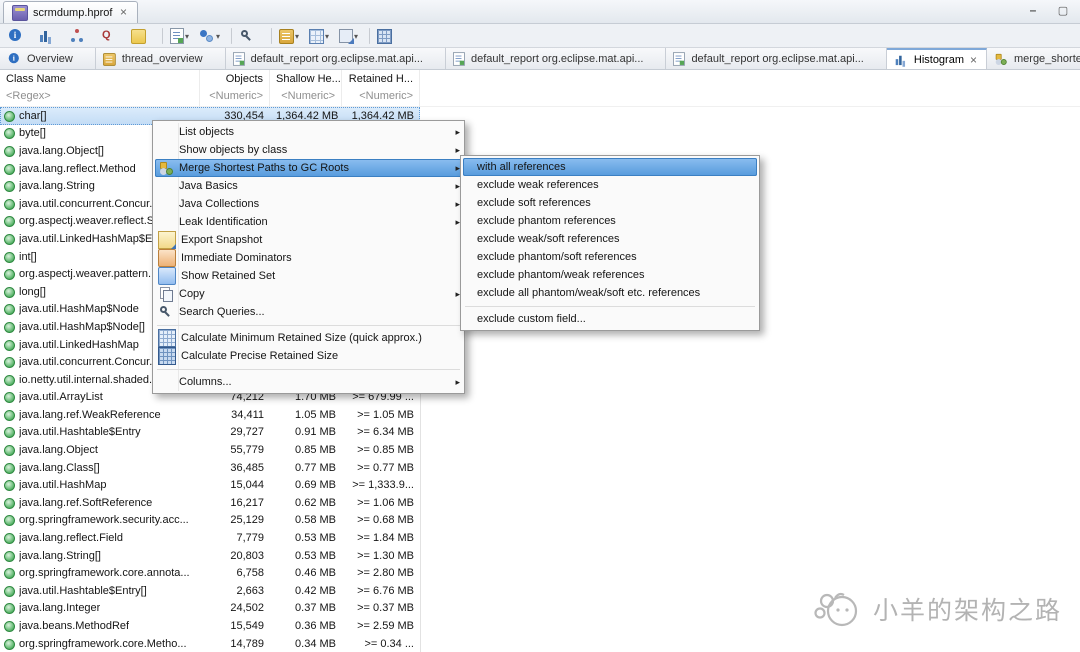 This screenshot has width=1080, height=652. I want to click on filter-regex-field: <Regex>, so click(100, 97).